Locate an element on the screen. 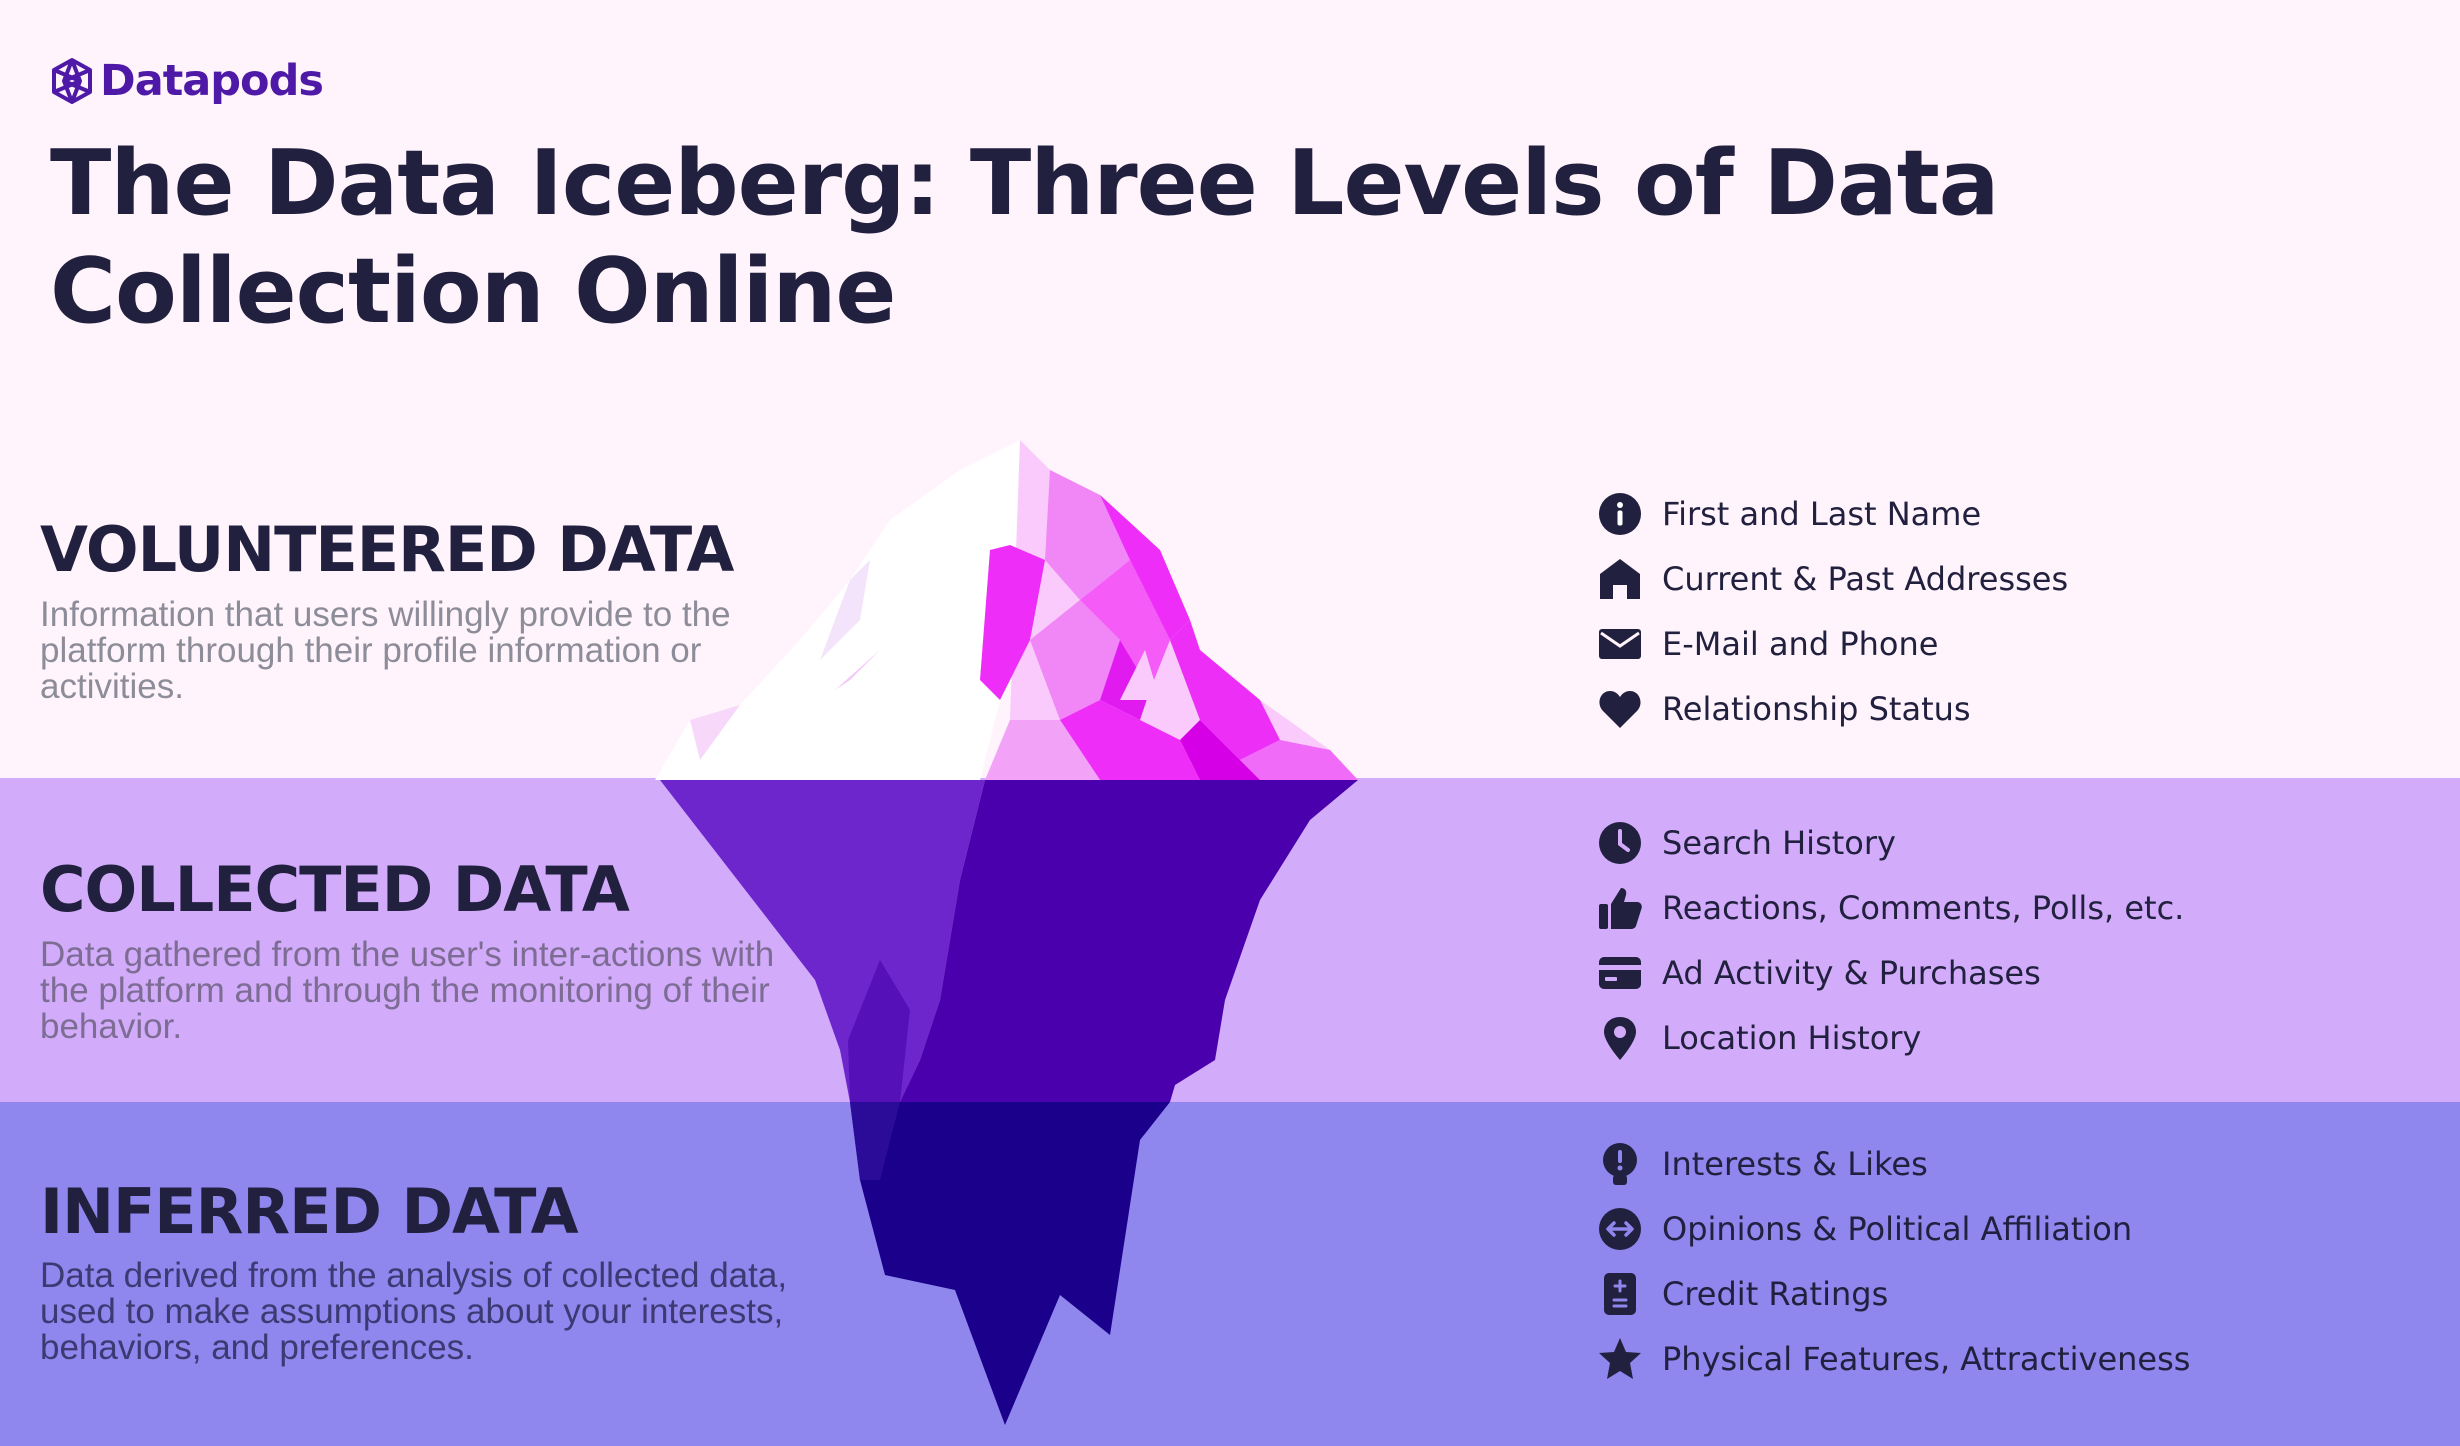 The width and height of the screenshot is (2460, 1446). list-item-label: First and Last Name is located at coordinates (1822, 513).